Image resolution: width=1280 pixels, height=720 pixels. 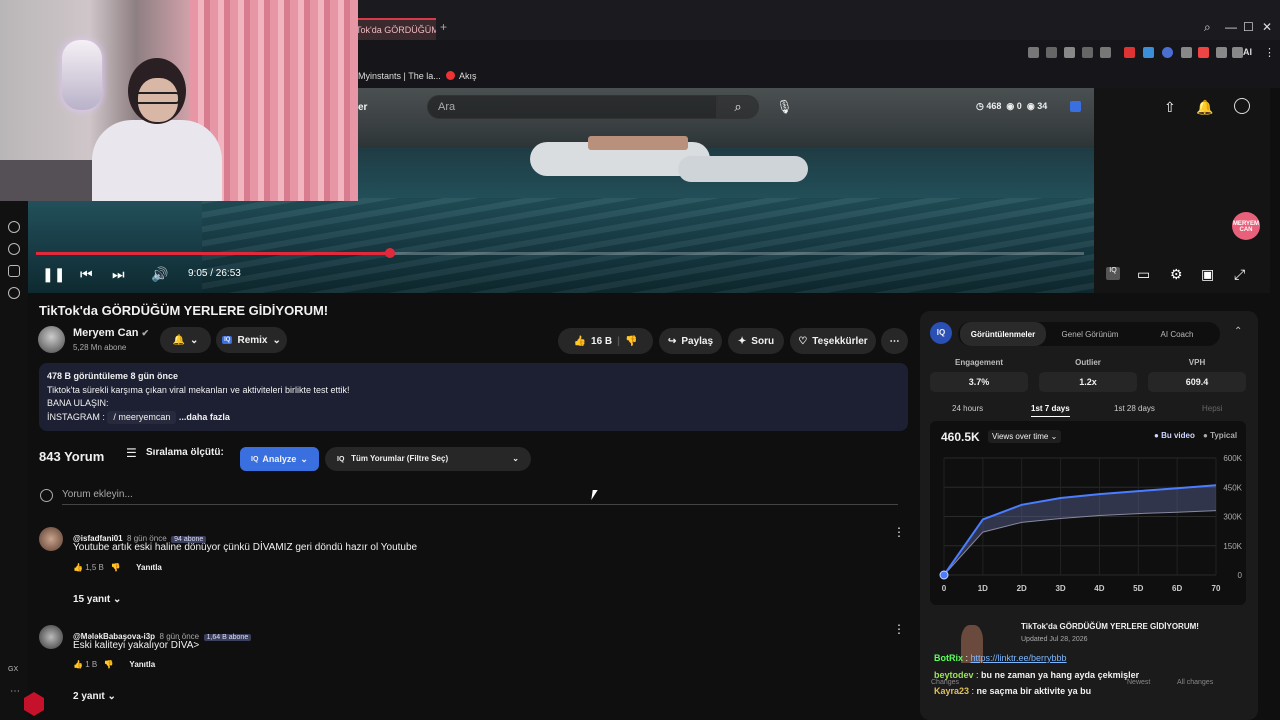 I want to click on next-icon: ⏭, so click(x=118, y=274).